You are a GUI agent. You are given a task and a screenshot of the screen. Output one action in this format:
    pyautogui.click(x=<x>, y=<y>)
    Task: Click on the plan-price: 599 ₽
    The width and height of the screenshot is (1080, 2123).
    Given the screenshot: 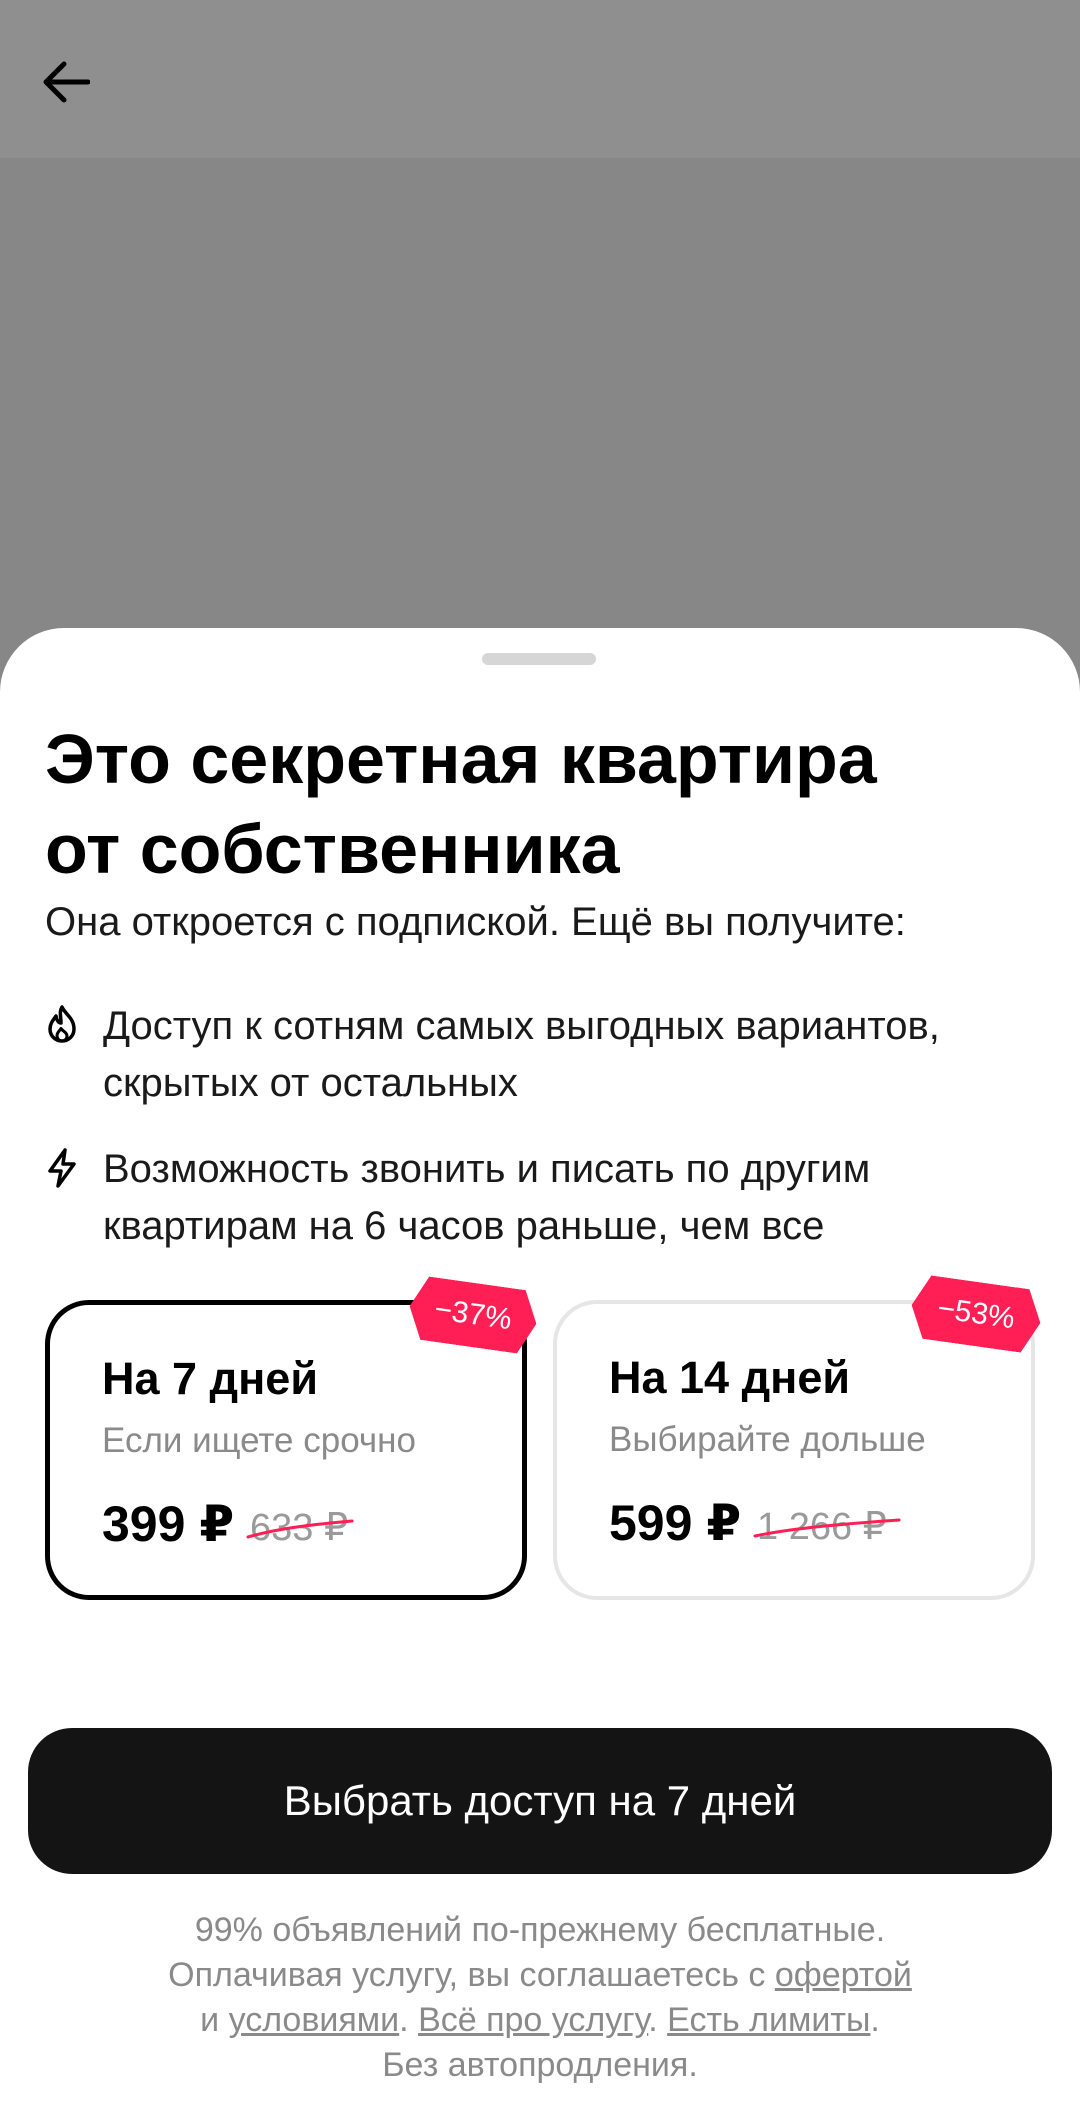 What is the action you would take?
    pyautogui.click(x=675, y=1523)
    